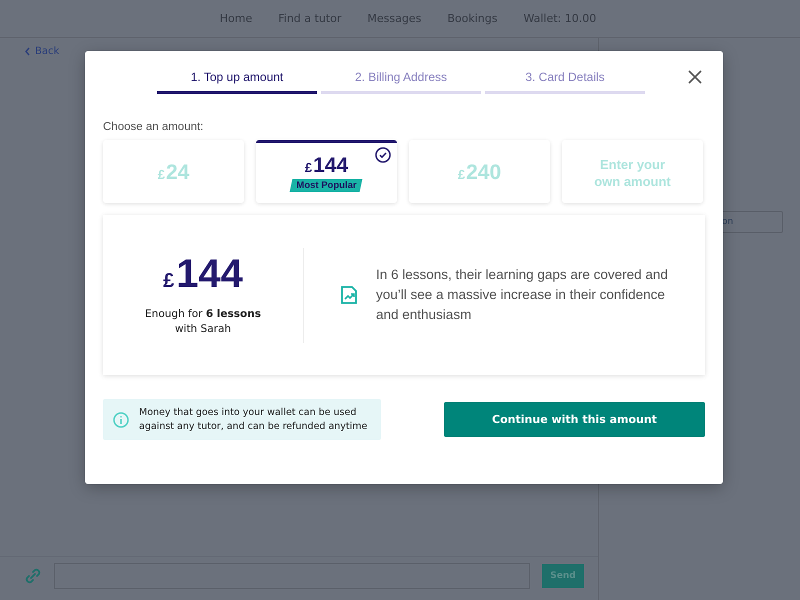 The image size is (800, 600). Describe the element at coordinates (522, 295) in the screenshot. I see `benefit-text: In 6 lessons, their learning gaps are covered and you’ll see a massive increase in their confidence and enthusiasm` at that location.